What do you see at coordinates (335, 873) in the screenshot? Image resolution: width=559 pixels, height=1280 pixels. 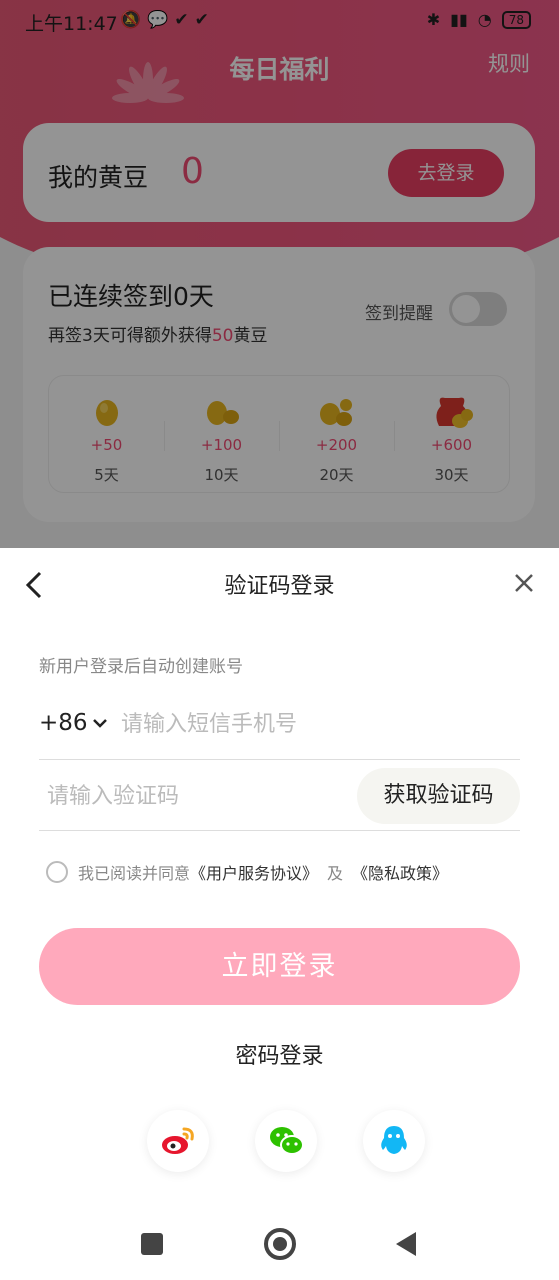 I see `agreement-and: 及` at bounding box center [335, 873].